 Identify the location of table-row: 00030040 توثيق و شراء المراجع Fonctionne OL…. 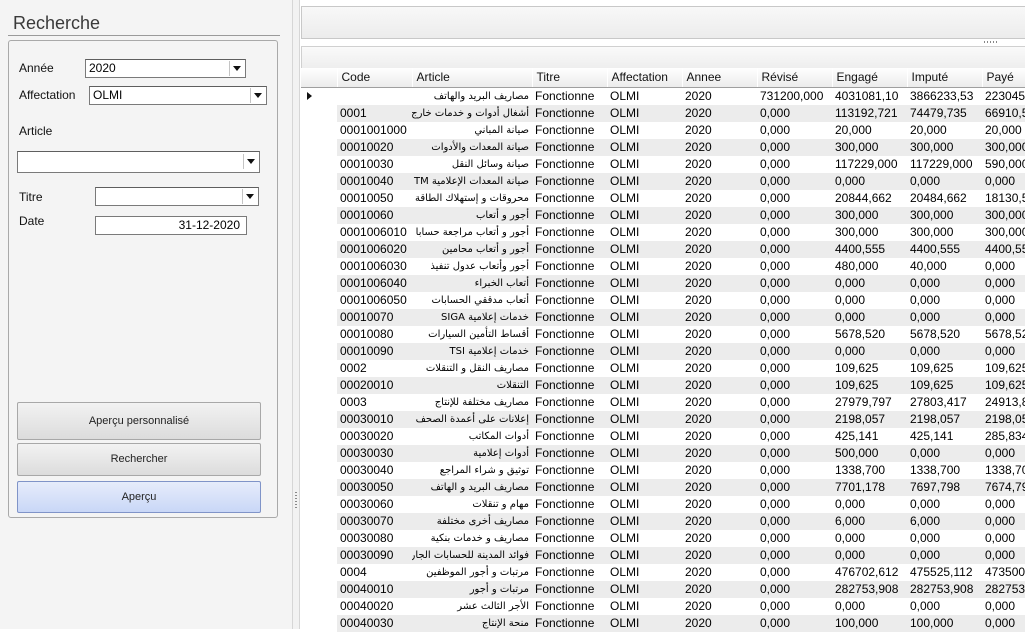
(663, 470).